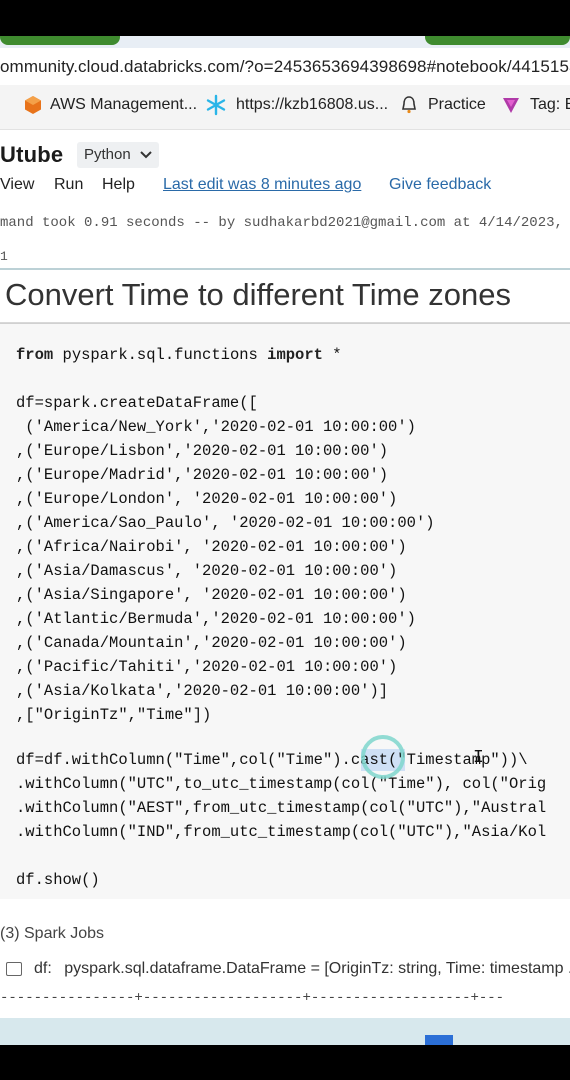 The width and height of the screenshot is (570, 1080). Describe the element at coordinates (17, 185) in the screenshot. I see `menu-view: View` at that location.